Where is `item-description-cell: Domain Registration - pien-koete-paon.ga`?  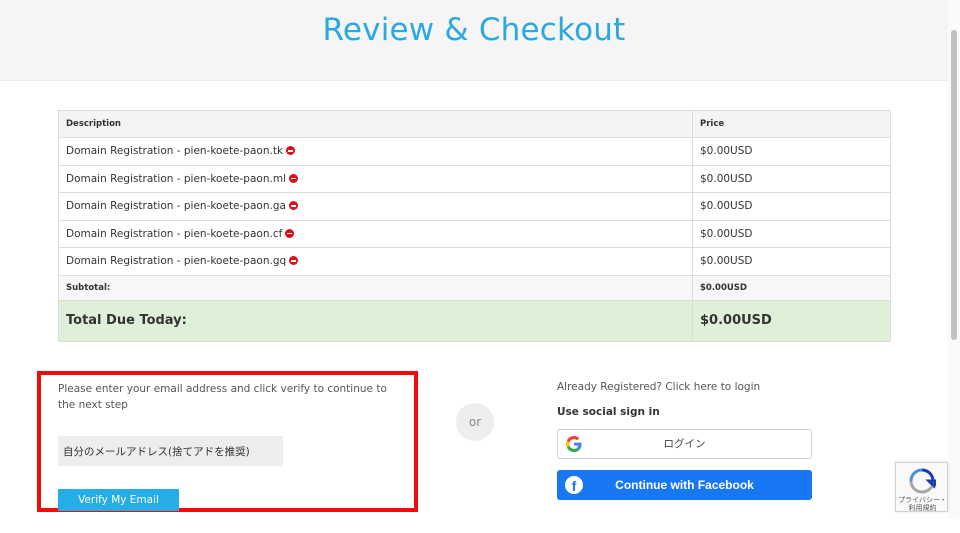
item-description-cell: Domain Registration - pien-koete-paon.ga is located at coordinates (375, 206).